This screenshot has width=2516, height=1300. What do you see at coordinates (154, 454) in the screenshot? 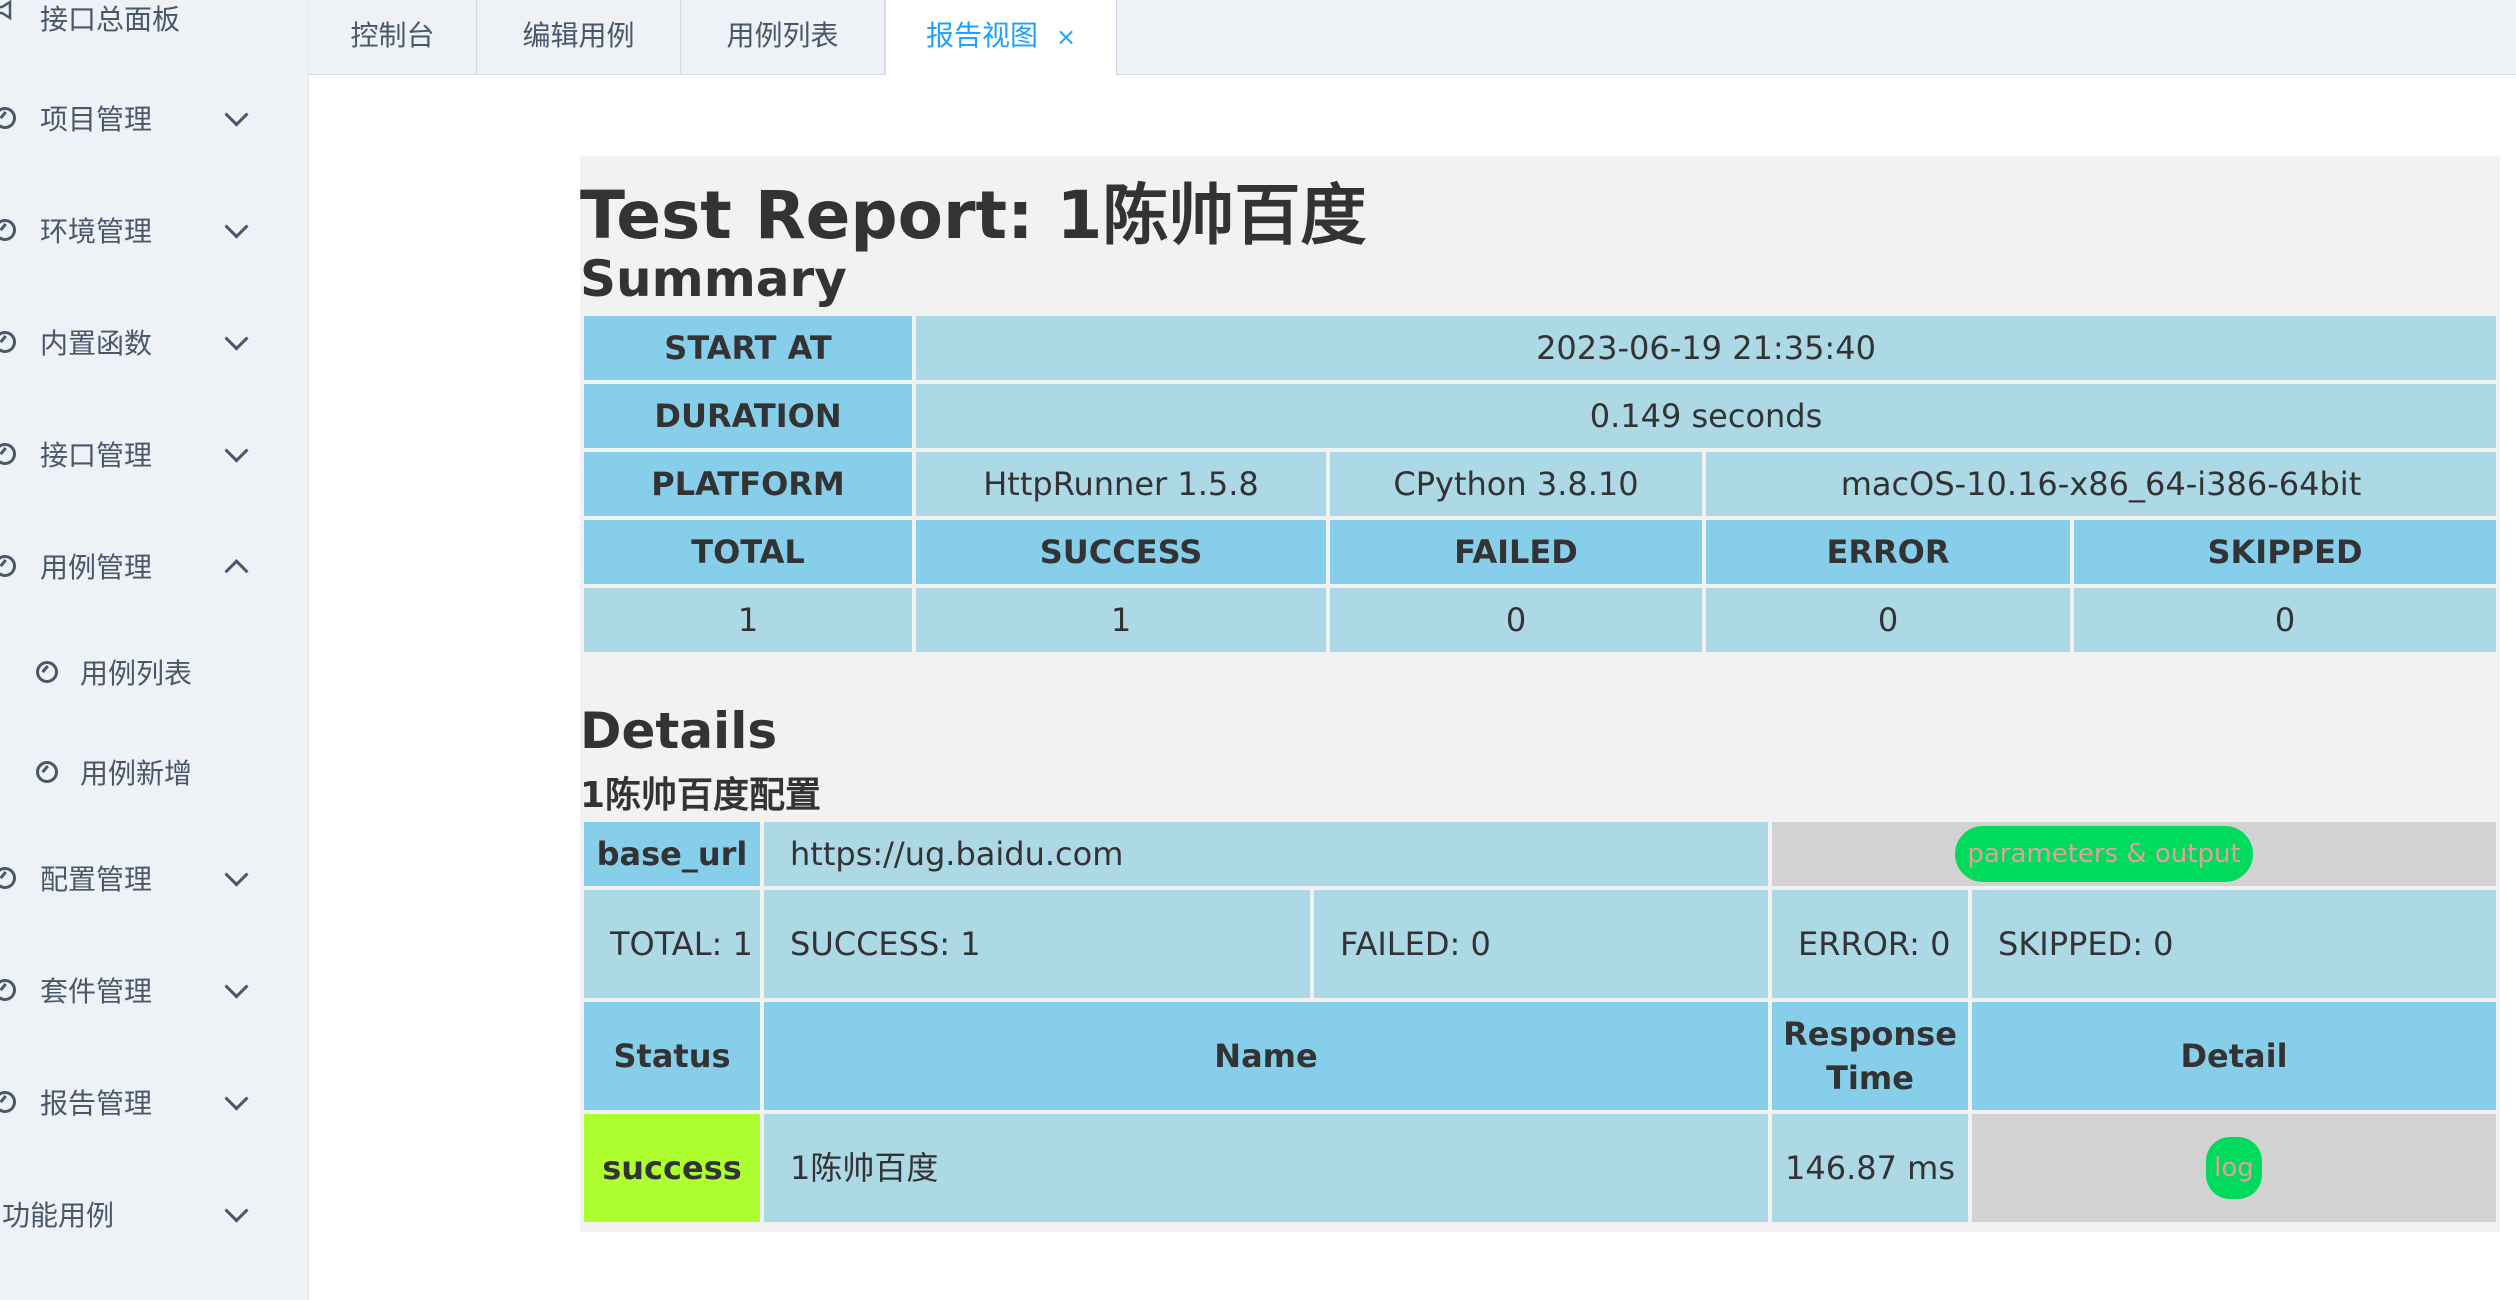
I see `sidebar-item-api: 接口管理` at bounding box center [154, 454].